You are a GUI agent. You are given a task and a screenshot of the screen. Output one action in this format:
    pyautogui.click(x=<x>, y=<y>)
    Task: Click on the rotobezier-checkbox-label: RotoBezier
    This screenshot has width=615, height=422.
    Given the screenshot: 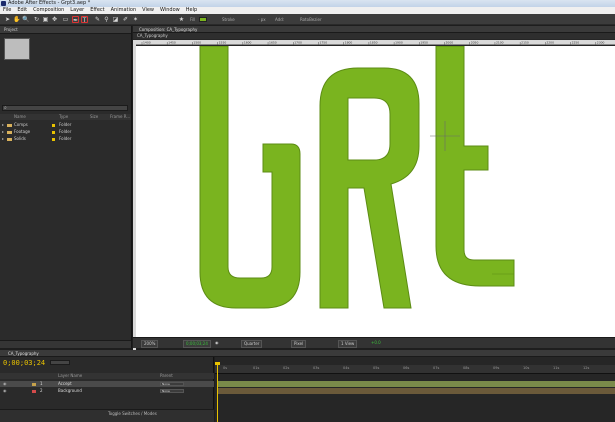 What is the action you would take?
    pyautogui.click(x=311, y=19)
    